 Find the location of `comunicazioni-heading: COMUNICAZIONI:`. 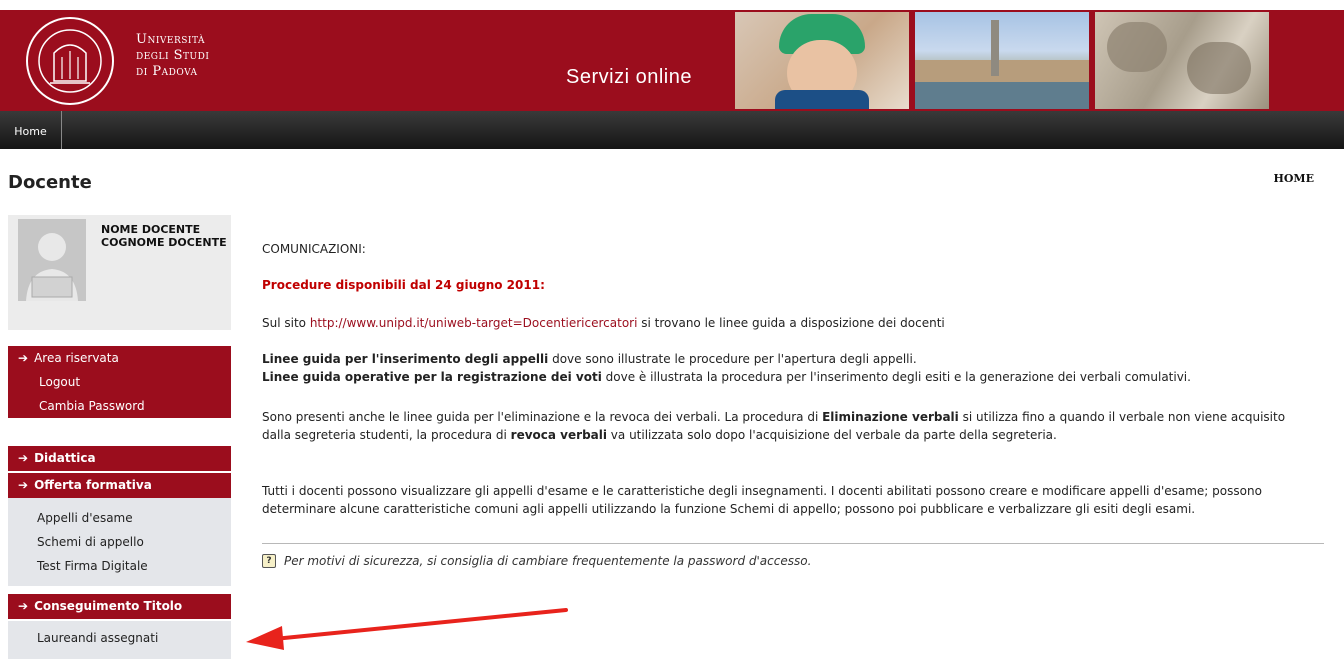

comunicazioni-heading: COMUNICAZIONI: is located at coordinates (314, 249).